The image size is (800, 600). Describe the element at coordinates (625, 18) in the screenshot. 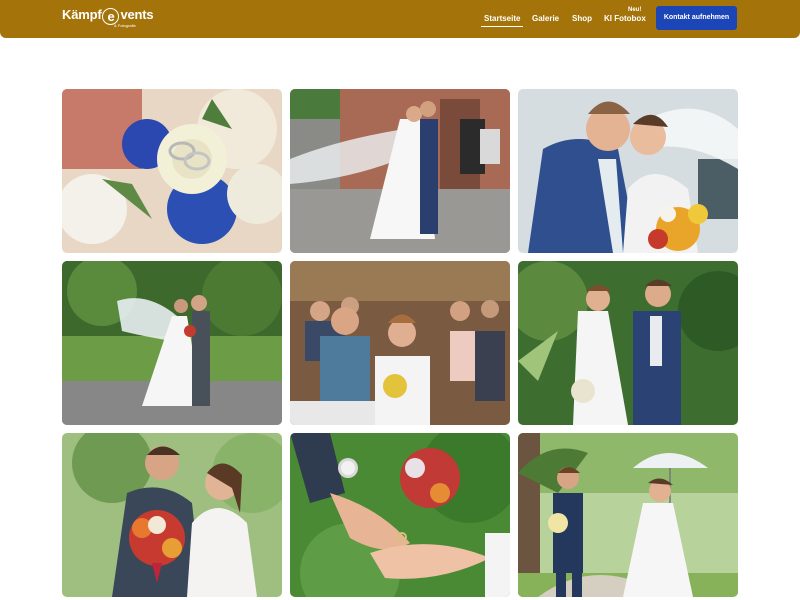

I see `nav-item-ki-fotobox: KI Fotobox` at that location.